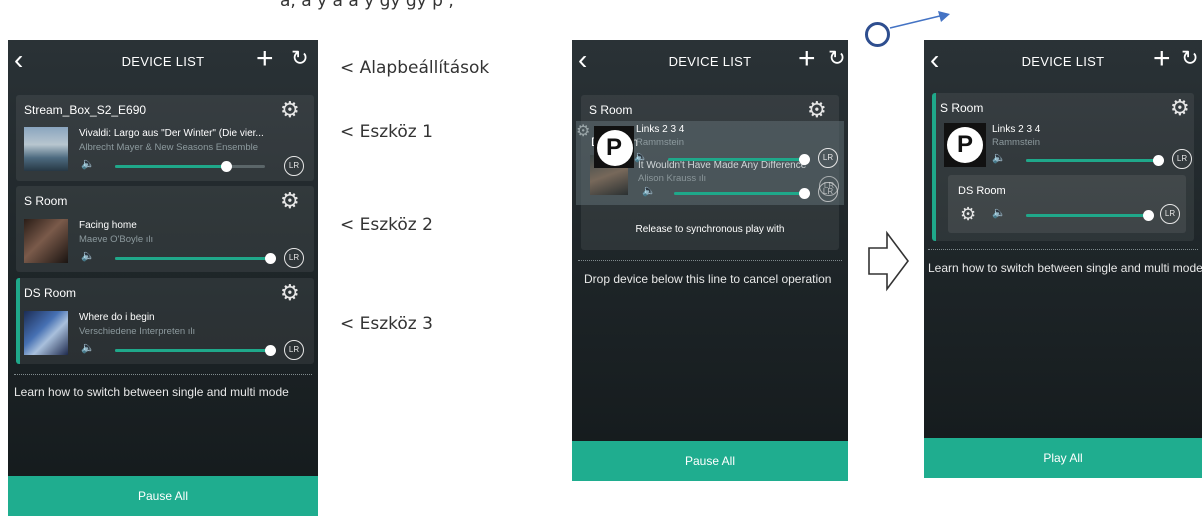 The height and width of the screenshot is (516, 1202). Describe the element at coordinates (108, 225) in the screenshot. I see `song-title: Facing home` at that location.